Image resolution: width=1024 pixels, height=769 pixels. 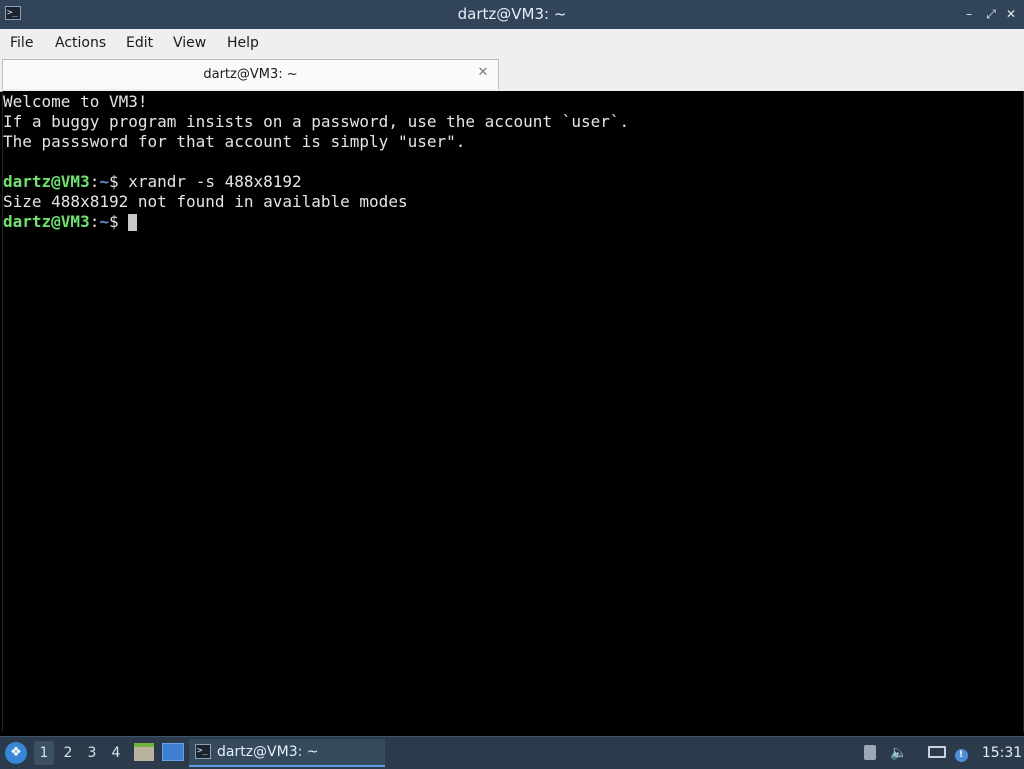 I want to click on menu-help: Help, so click(x=243, y=43).